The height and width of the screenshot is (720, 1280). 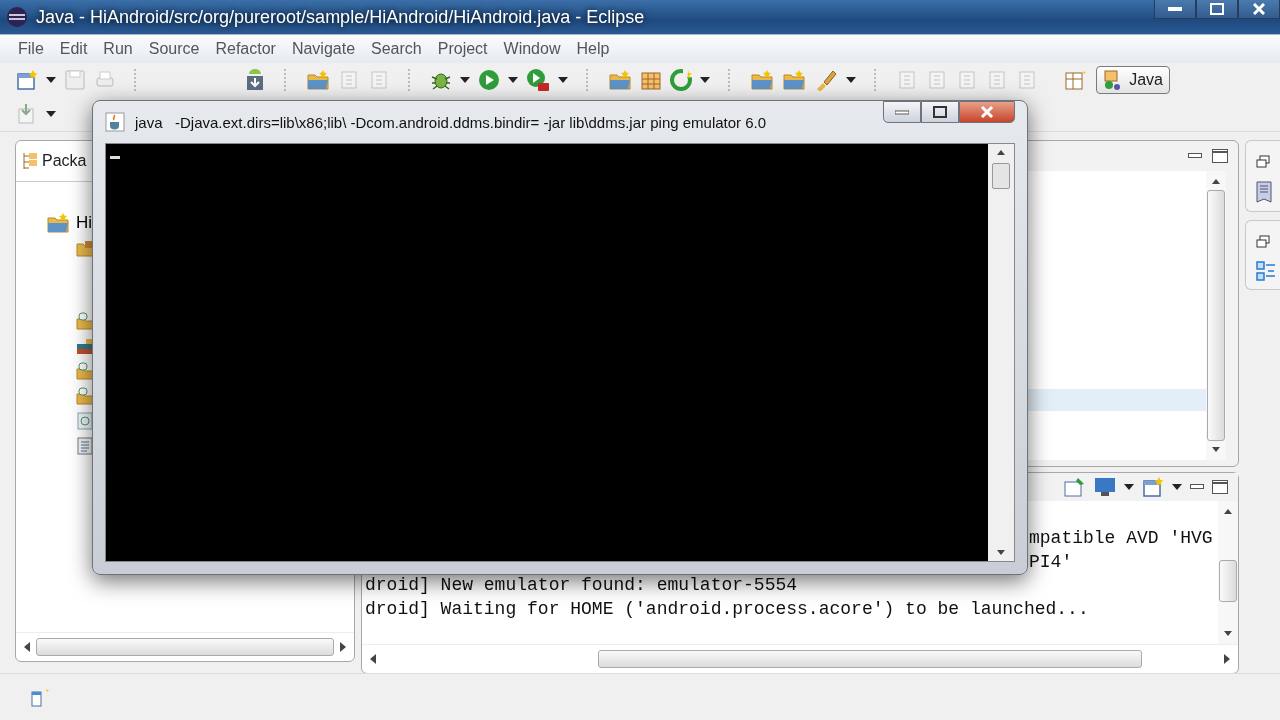 What do you see at coordinates (323, 49) in the screenshot?
I see `menu-item: Navigate` at bounding box center [323, 49].